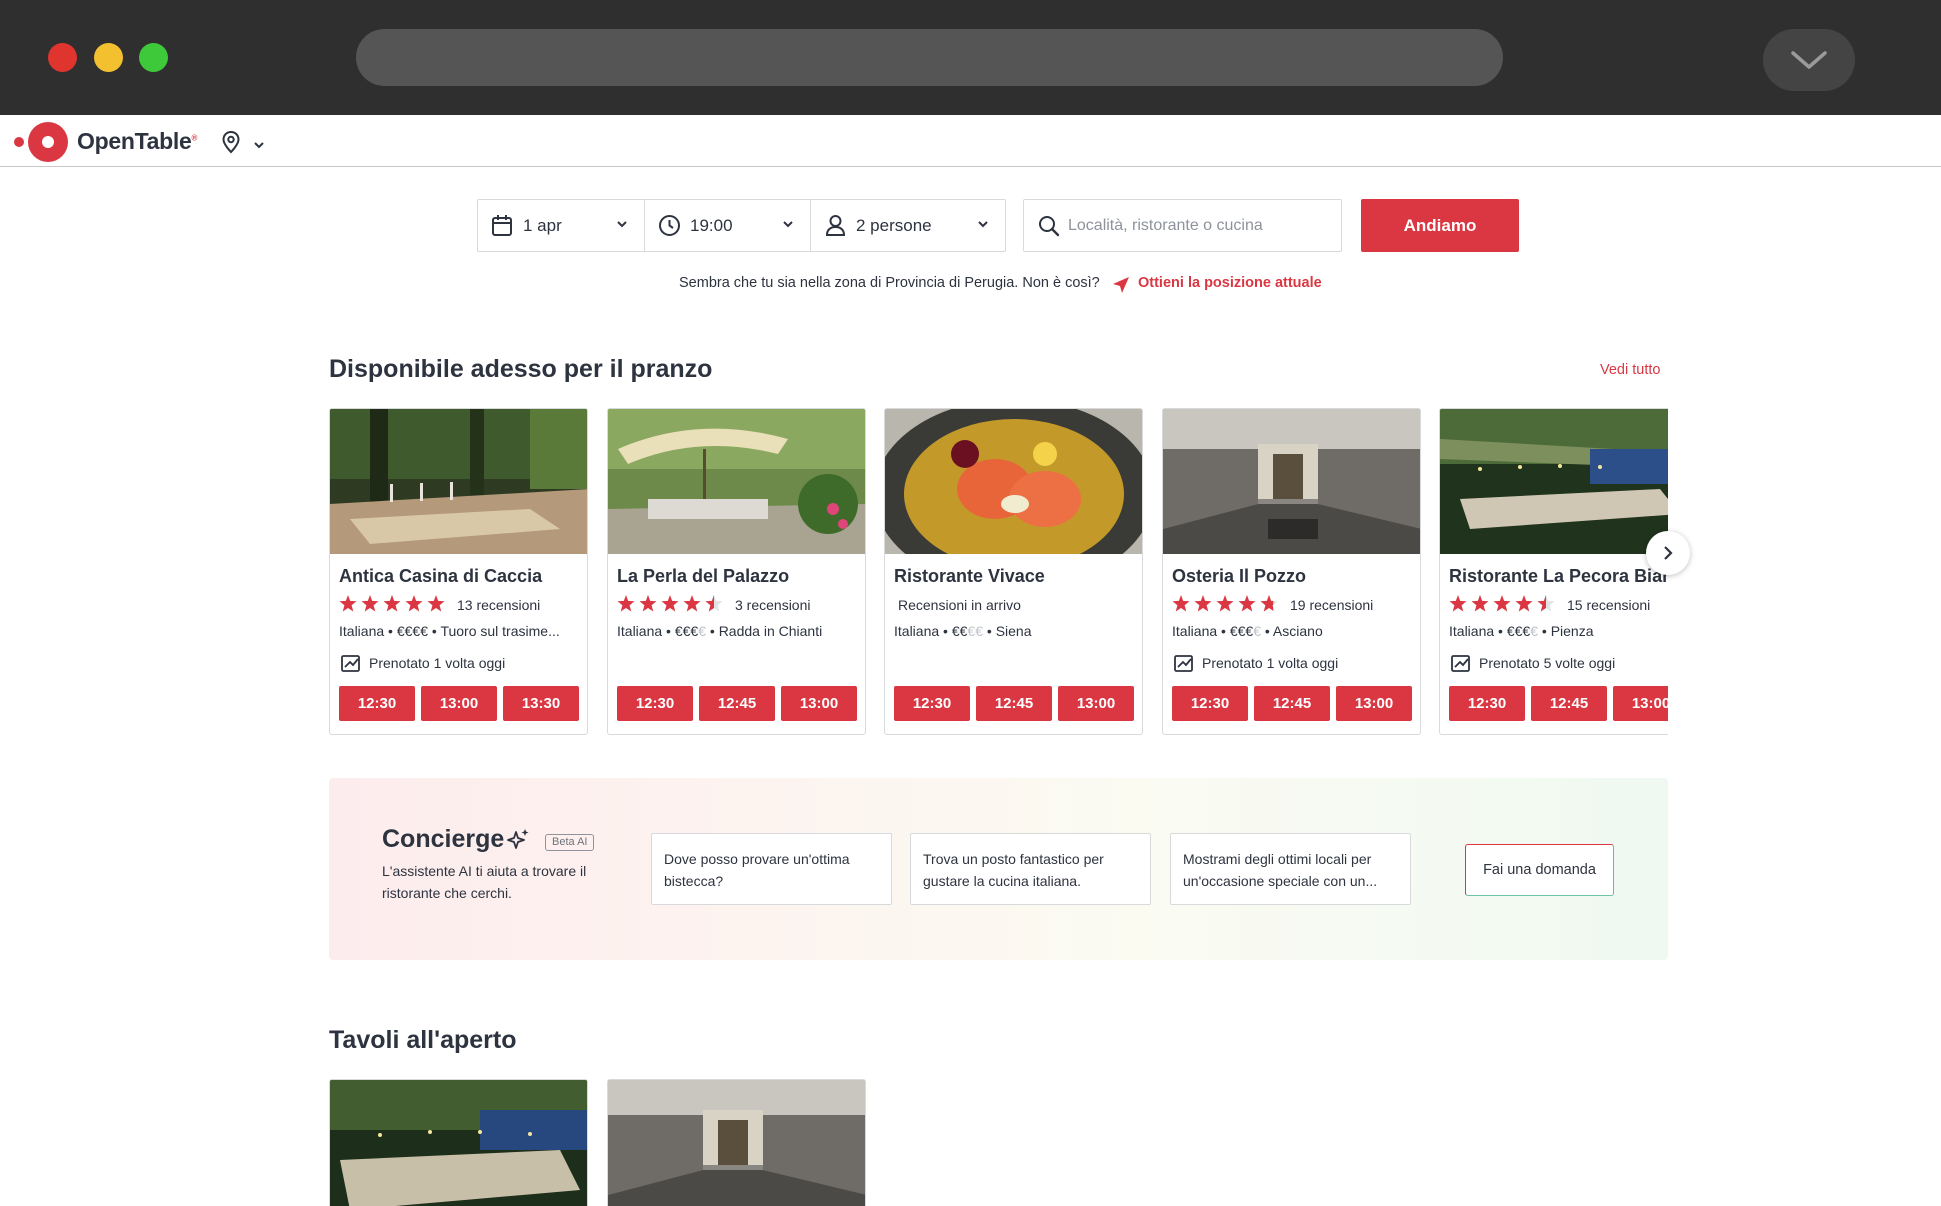  What do you see at coordinates (773, 605) in the screenshot?
I see `review-count: 3 recensioni` at bounding box center [773, 605].